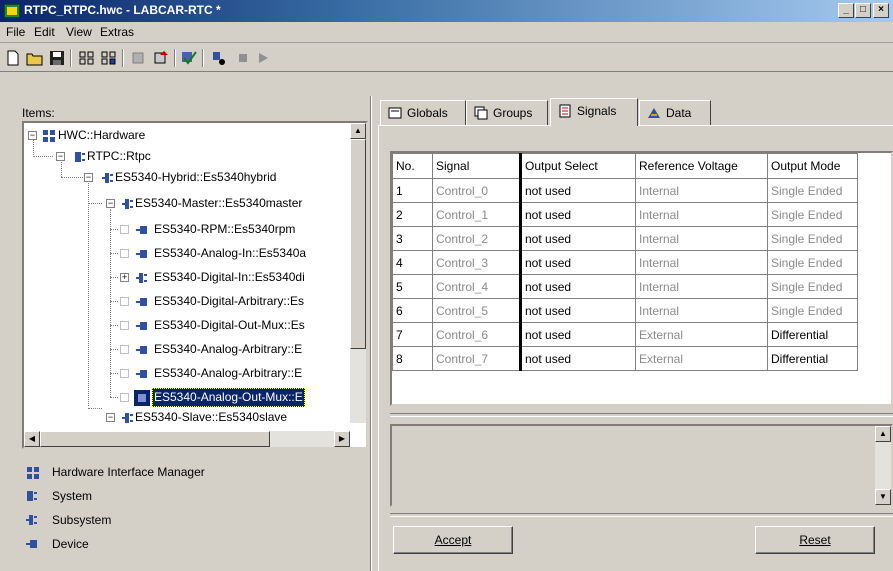  I want to click on table-row: 2 Control_1 not used Internal Single Ended, so click(625, 214).